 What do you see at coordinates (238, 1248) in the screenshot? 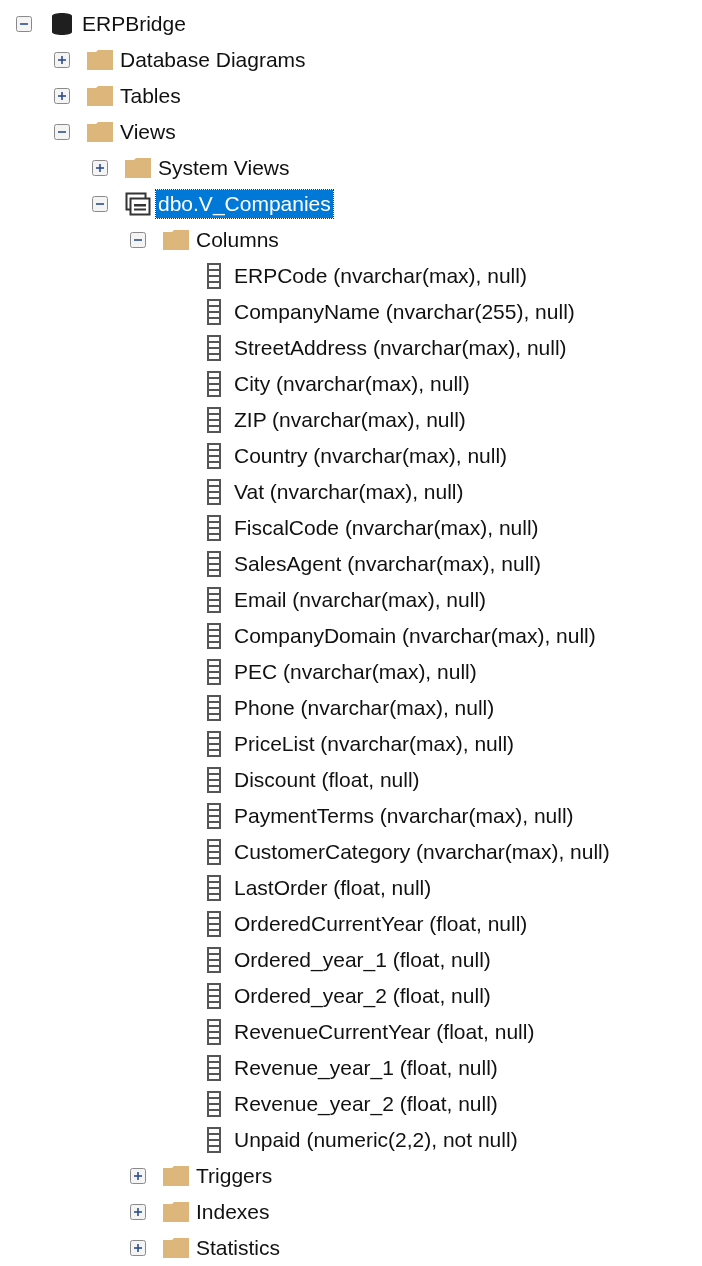
I see `tree-item-label: Statistics` at bounding box center [238, 1248].